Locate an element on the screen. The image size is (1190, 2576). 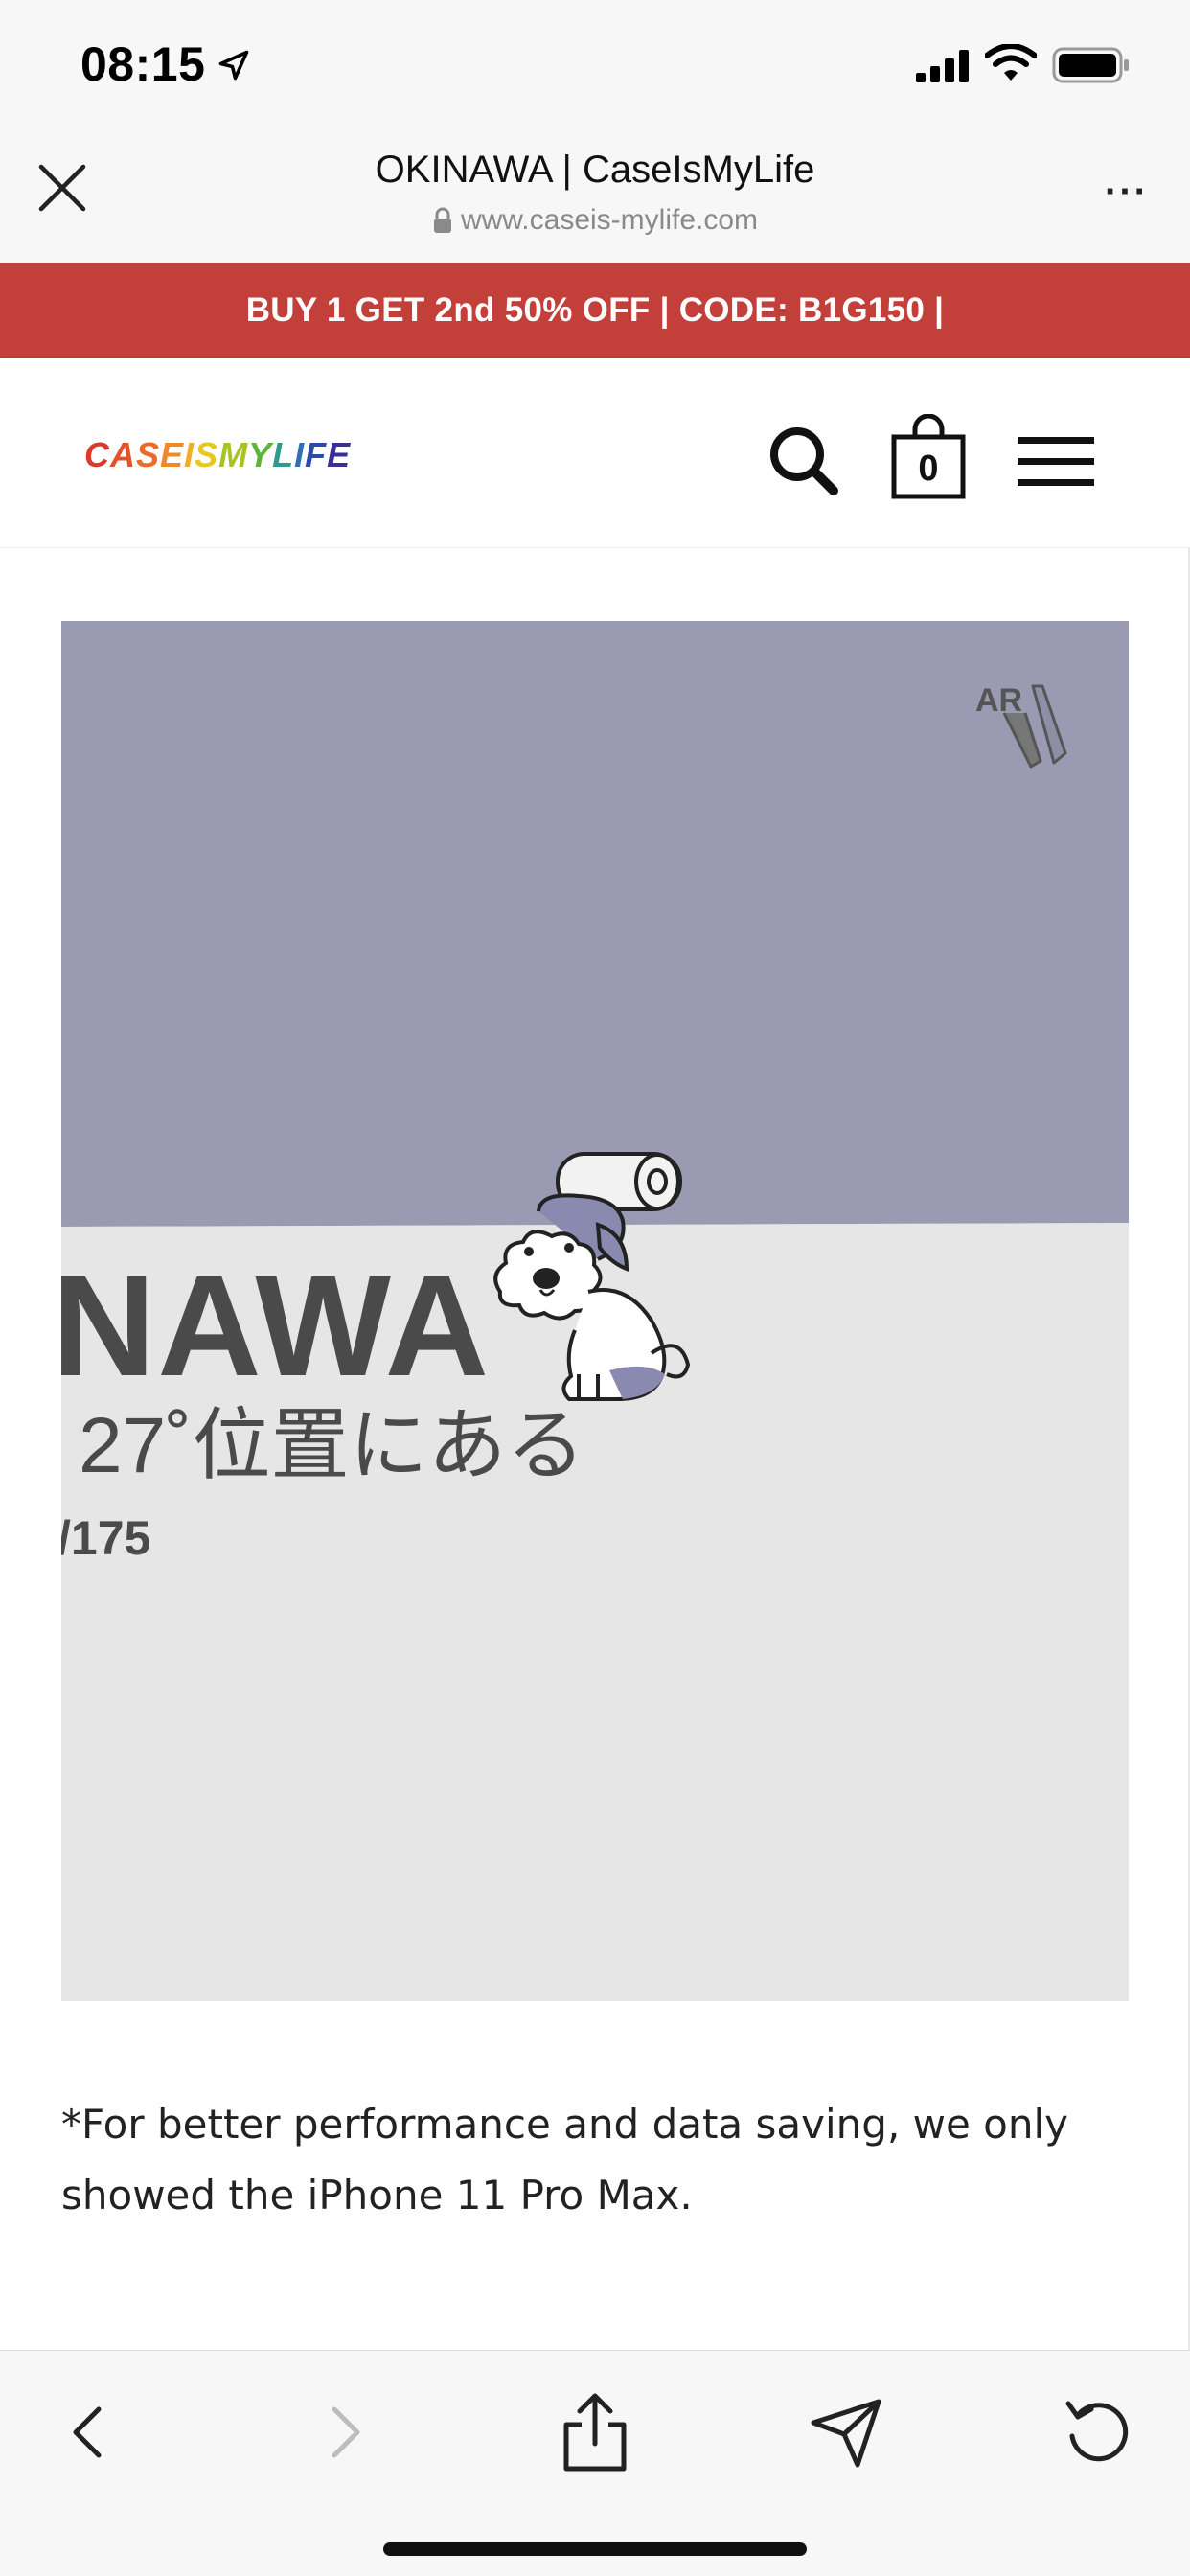
promo-banner: BUY 1 GET 2nd 50% OFF | CODE: B1G150 | is located at coordinates (595, 310).